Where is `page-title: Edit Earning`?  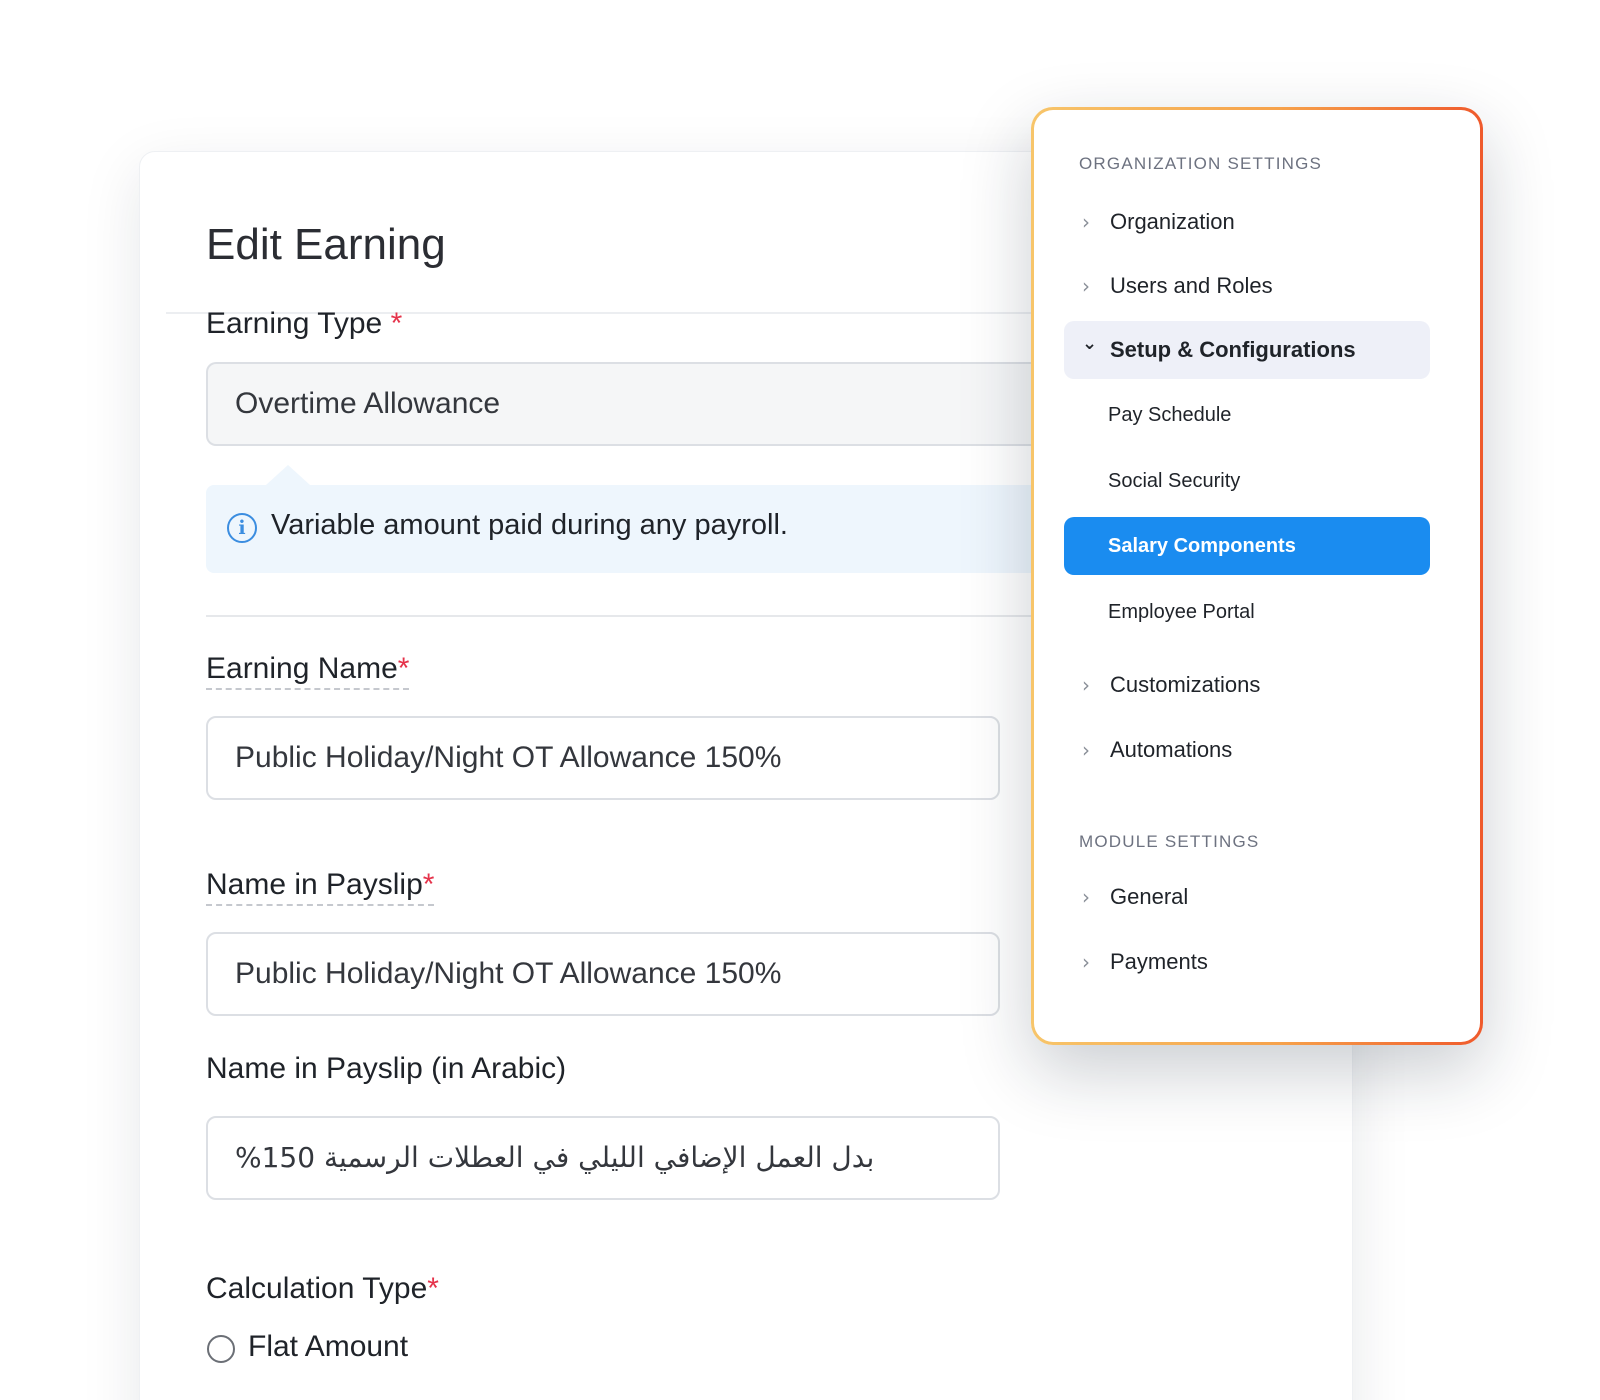
page-title: Edit Earning is located at coordinates (326, 244).